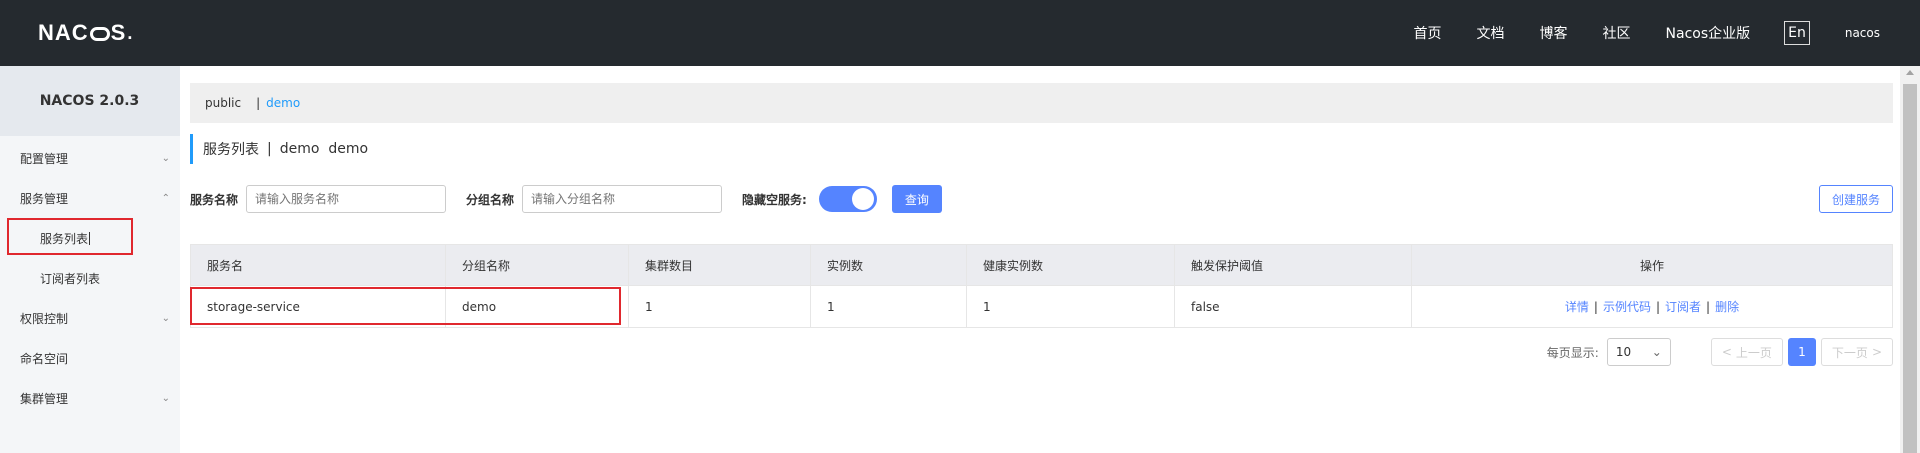  Describe the element at coordinates (1727, 307) in the screenshot. I see `delete-link: 删除` at that location.